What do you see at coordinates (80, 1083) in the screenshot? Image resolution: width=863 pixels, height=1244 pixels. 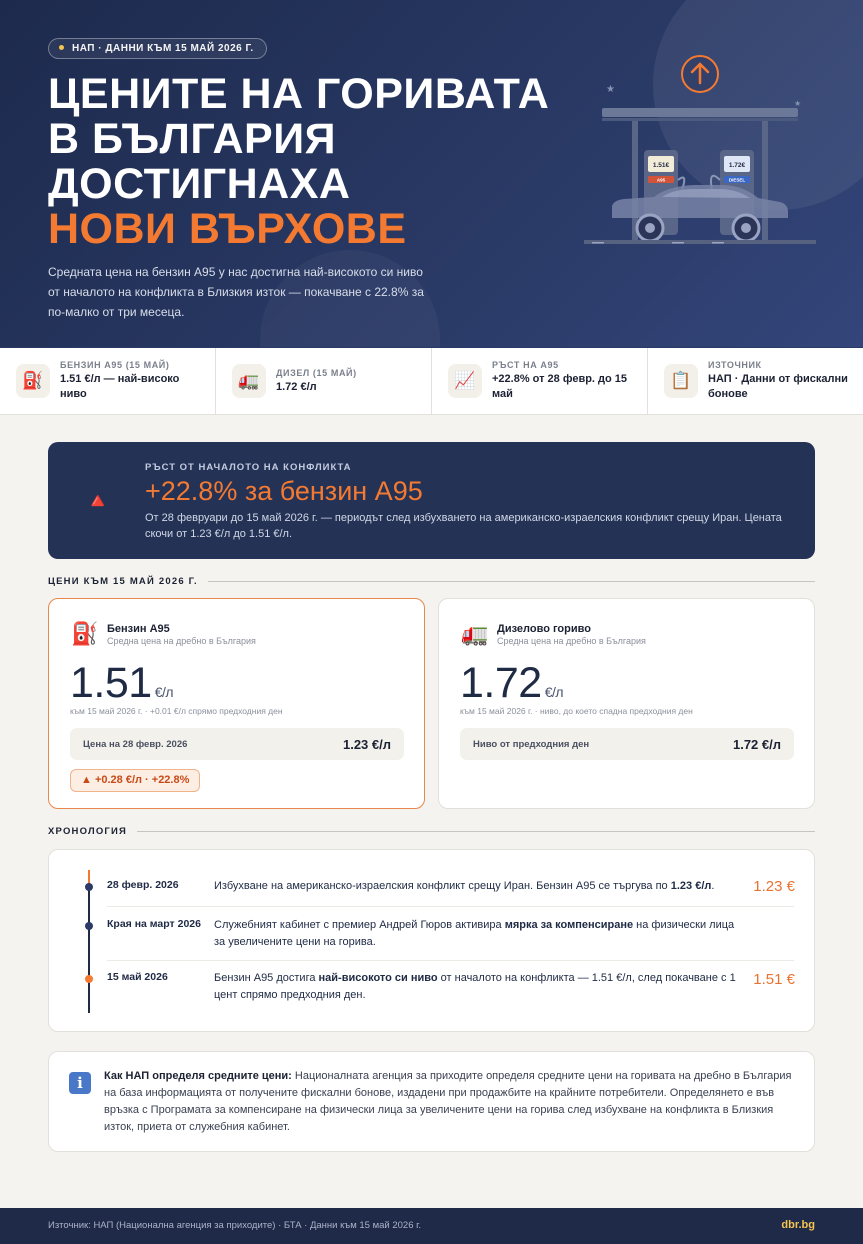 I see `info-icon: i` at bounding box center [80, 1083].